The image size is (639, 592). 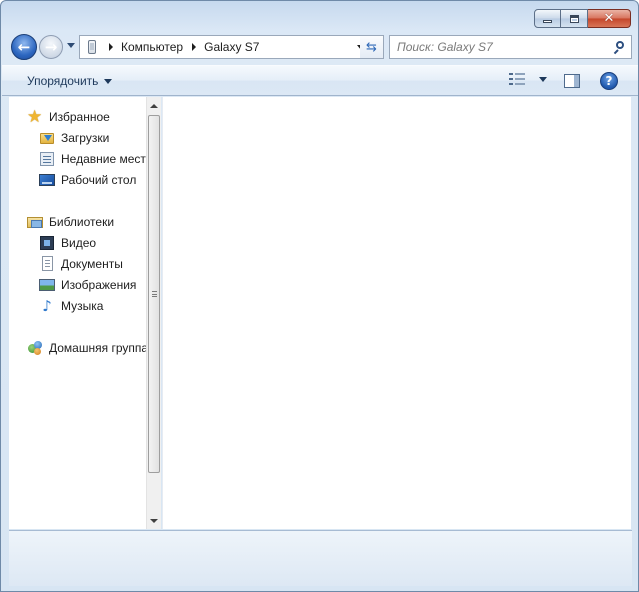 I want to click on scroll-grip-icon, so click(x=154, y=294).